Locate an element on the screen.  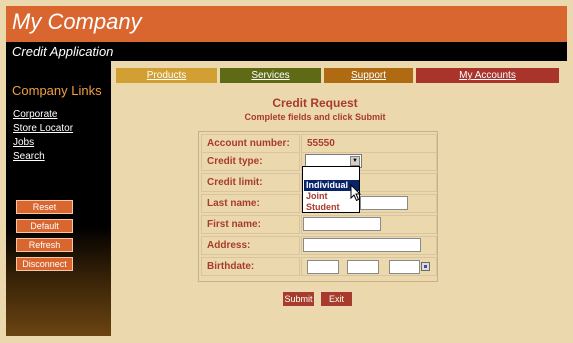
refresh-button: Refresh is located at coordinates (44, 245).